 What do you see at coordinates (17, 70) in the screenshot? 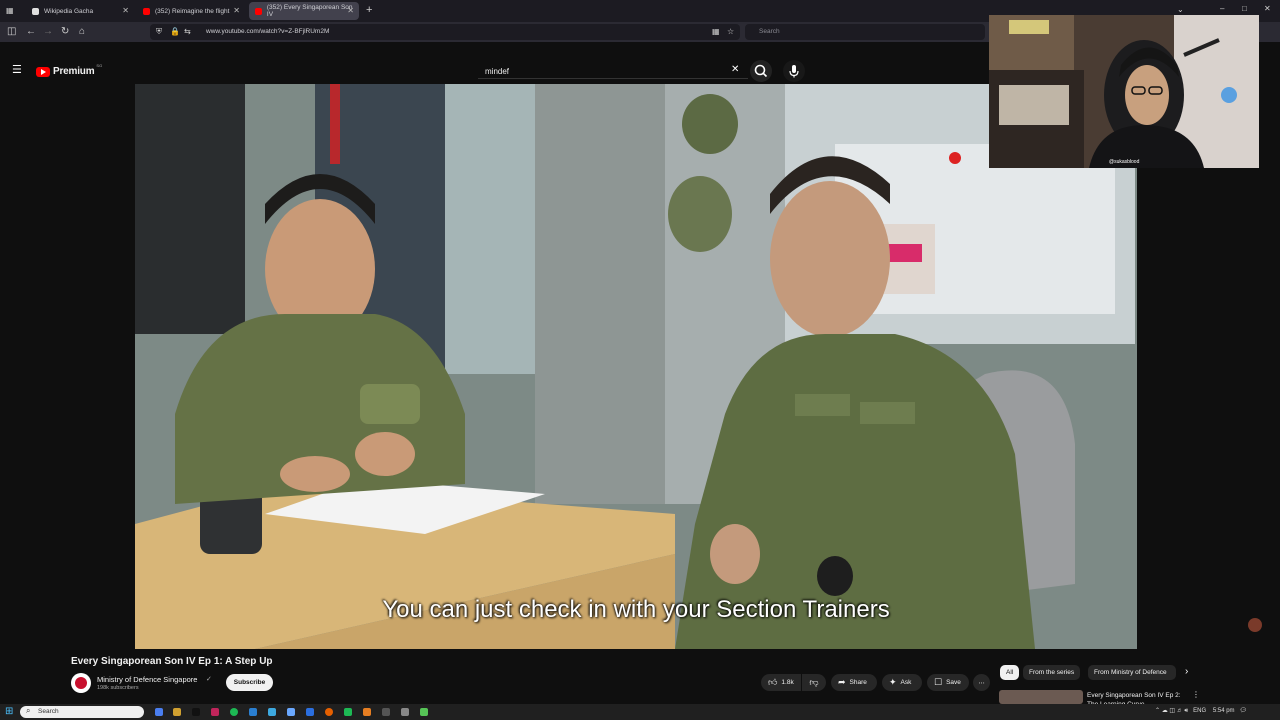
I see `menu-icon: ☰` at bounding box center [17, 70].